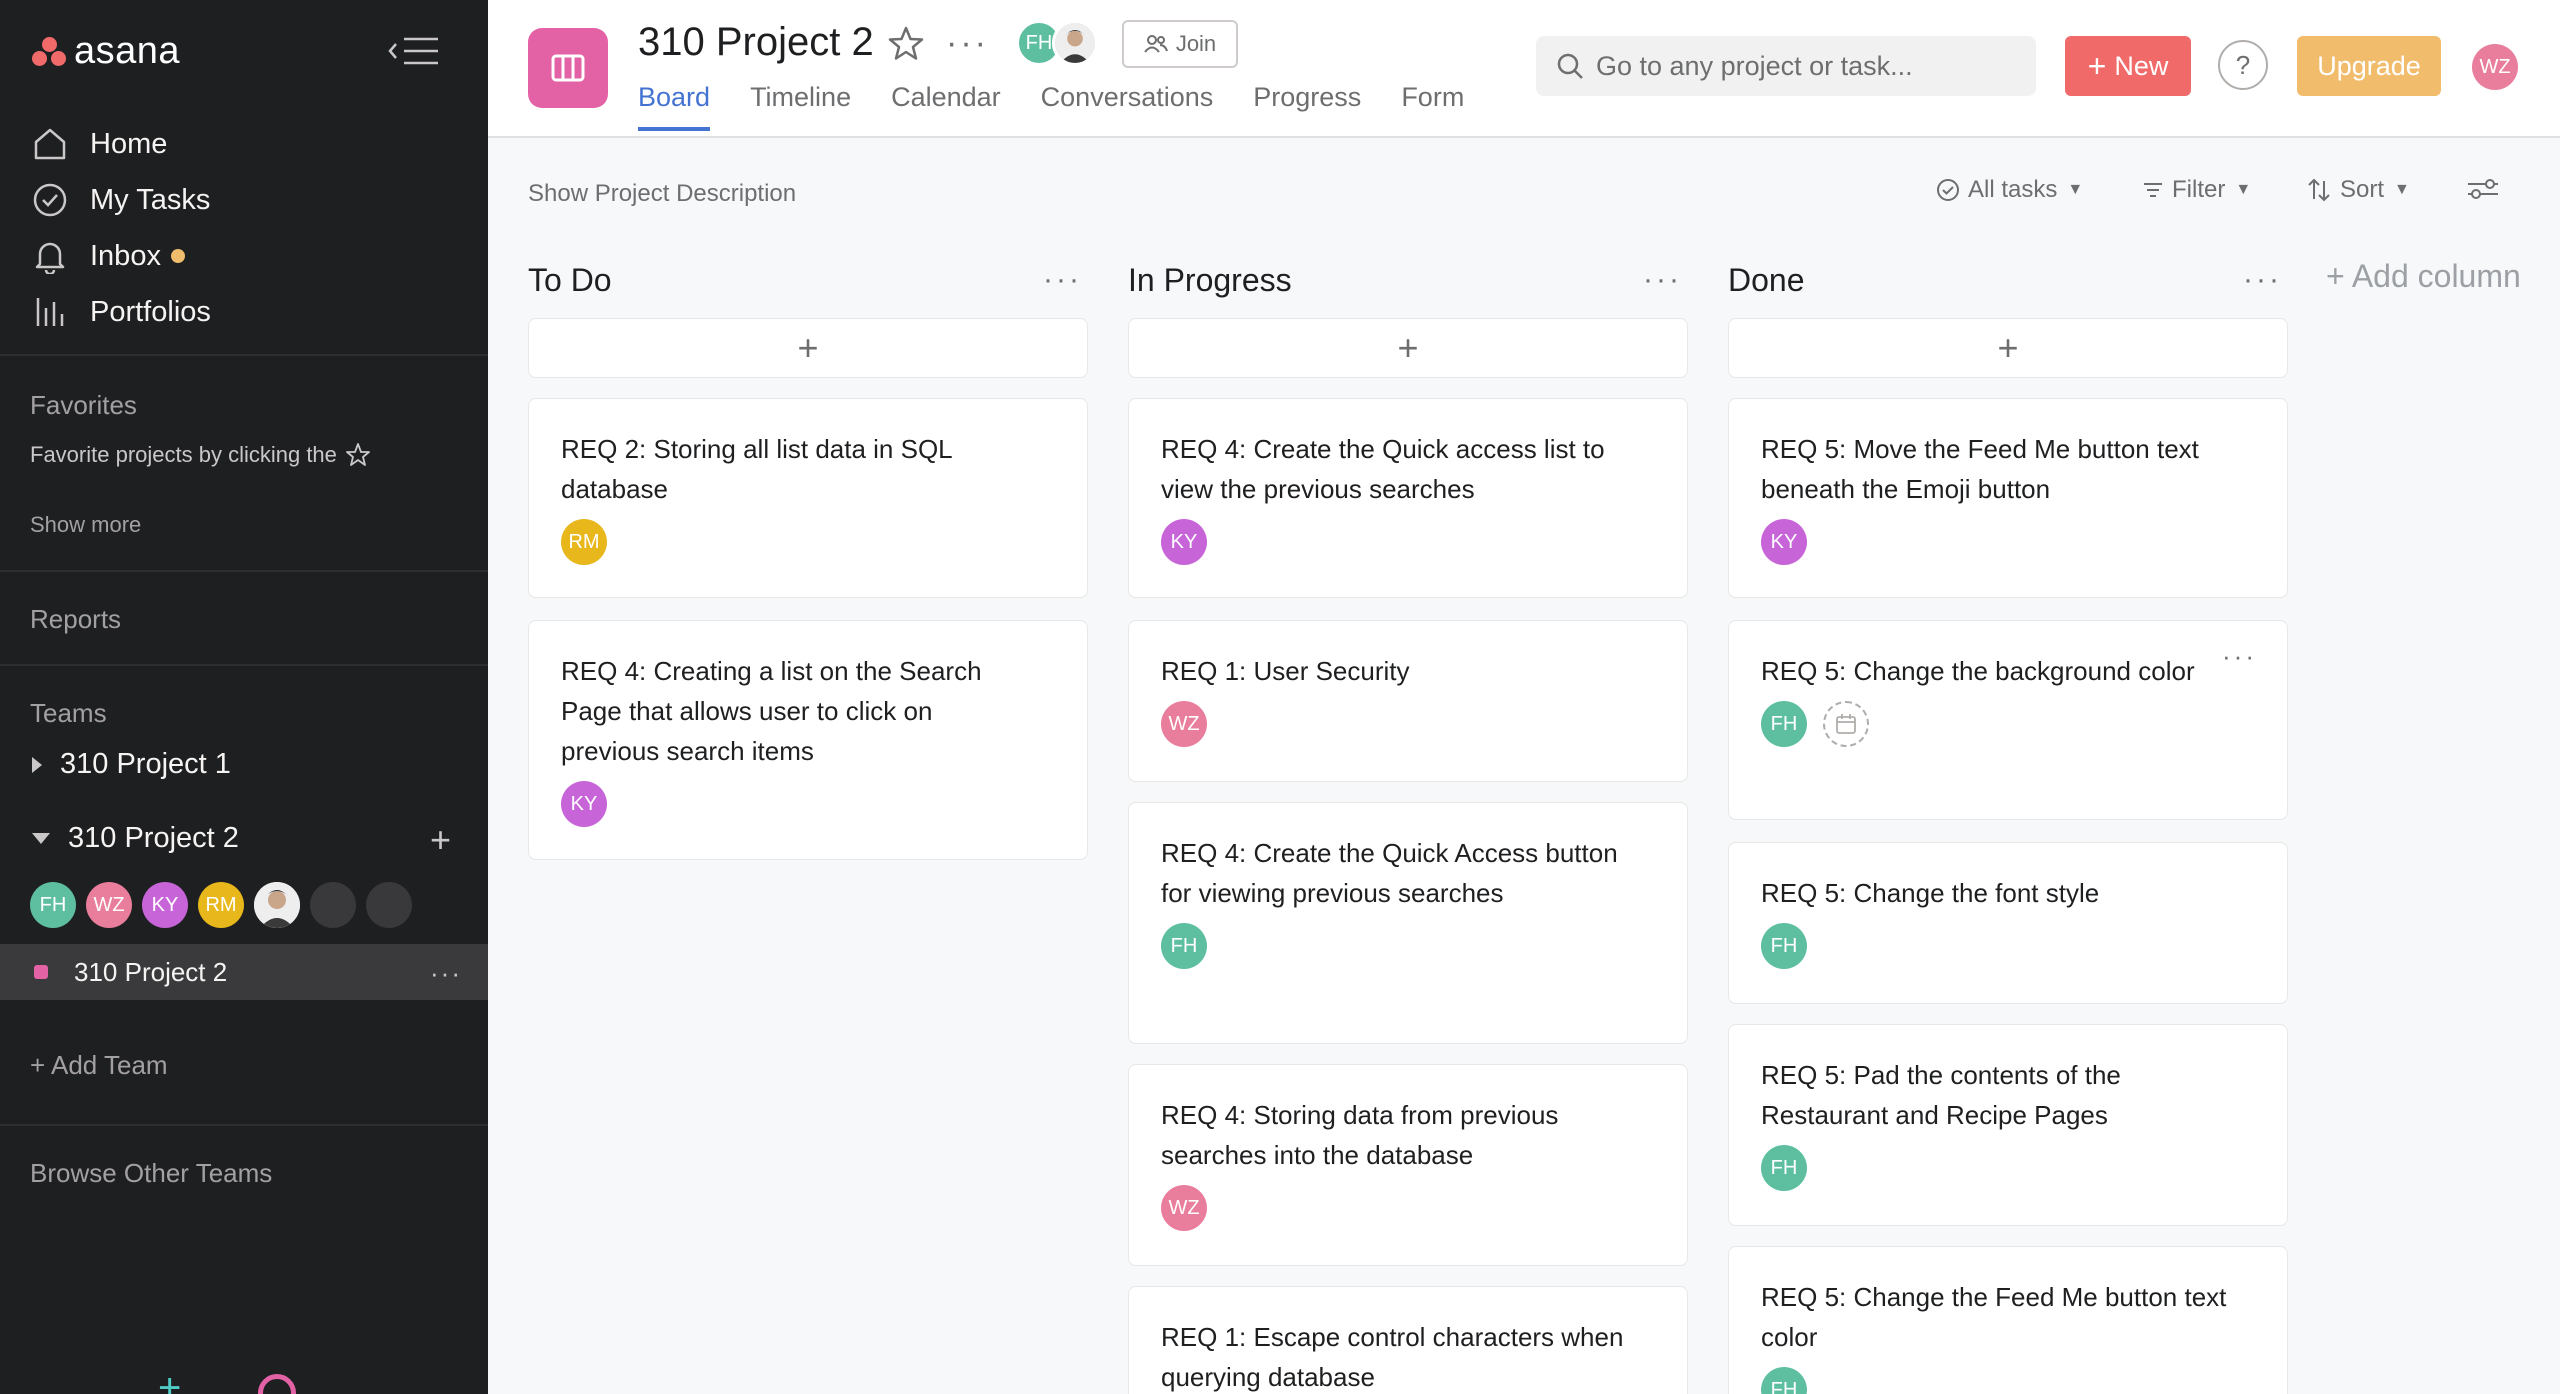  What do you see at coordinates (221, 905) in the screenshot?
I see `avatar: RM` at bounding box center [221, 905].